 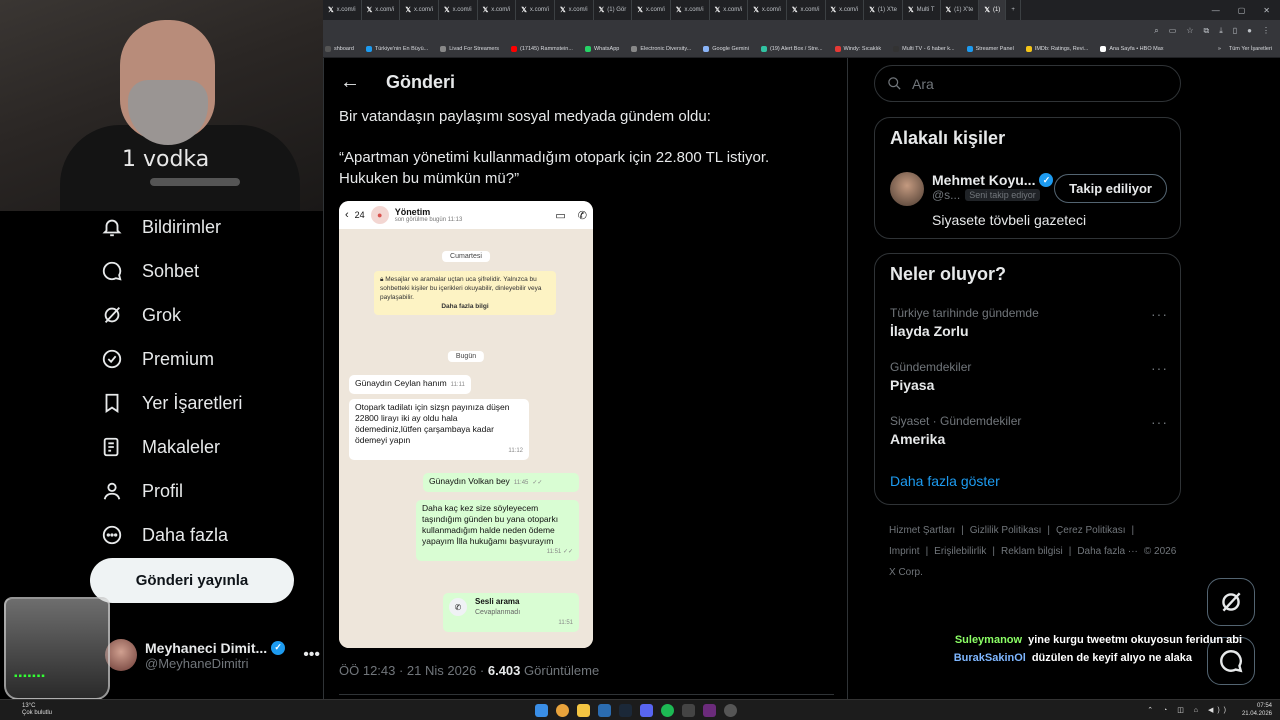 I want to click on trend-item: Gündemdekiler Piyasa ···, so click(x=1029, y=376).